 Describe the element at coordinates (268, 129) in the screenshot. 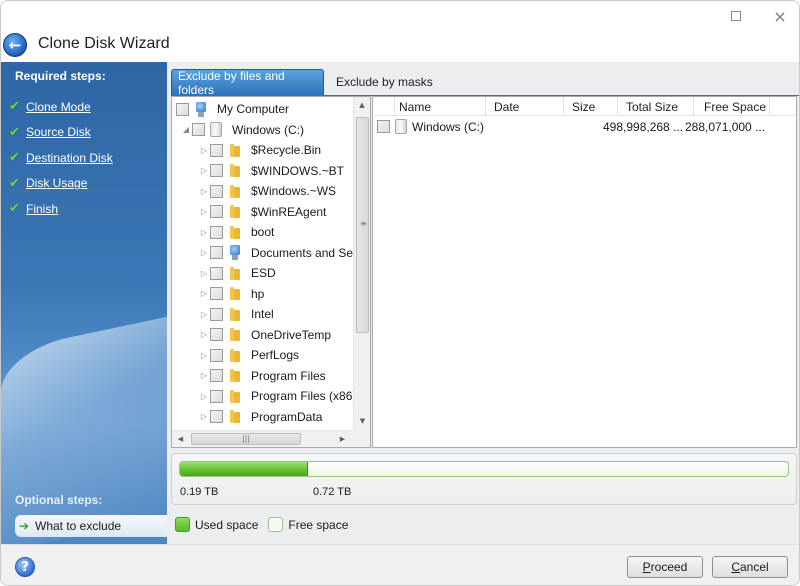

I see `tree-item-label: Windows (C:)` at that location.